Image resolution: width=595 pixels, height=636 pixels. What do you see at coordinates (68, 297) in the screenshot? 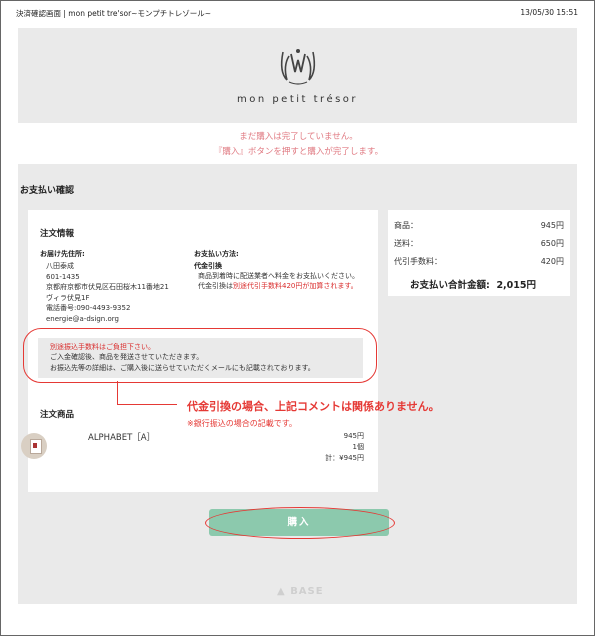
I see `address-line: ヴィラ伏見1F` at bounding box center [68, 297].